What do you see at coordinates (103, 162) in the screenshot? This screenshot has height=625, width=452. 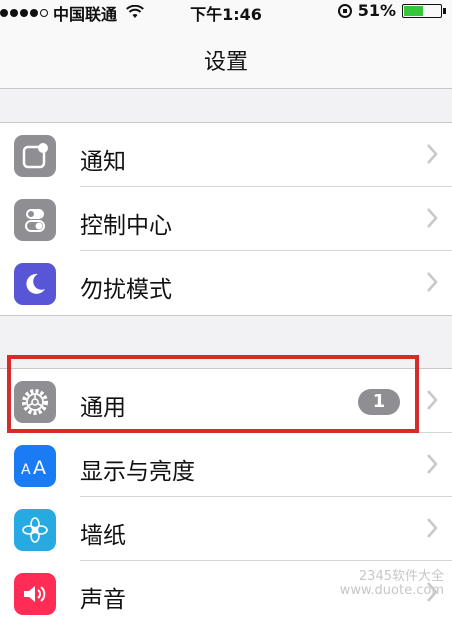 I see `settings-row-label: 通知` at bounding box center [103, 162].